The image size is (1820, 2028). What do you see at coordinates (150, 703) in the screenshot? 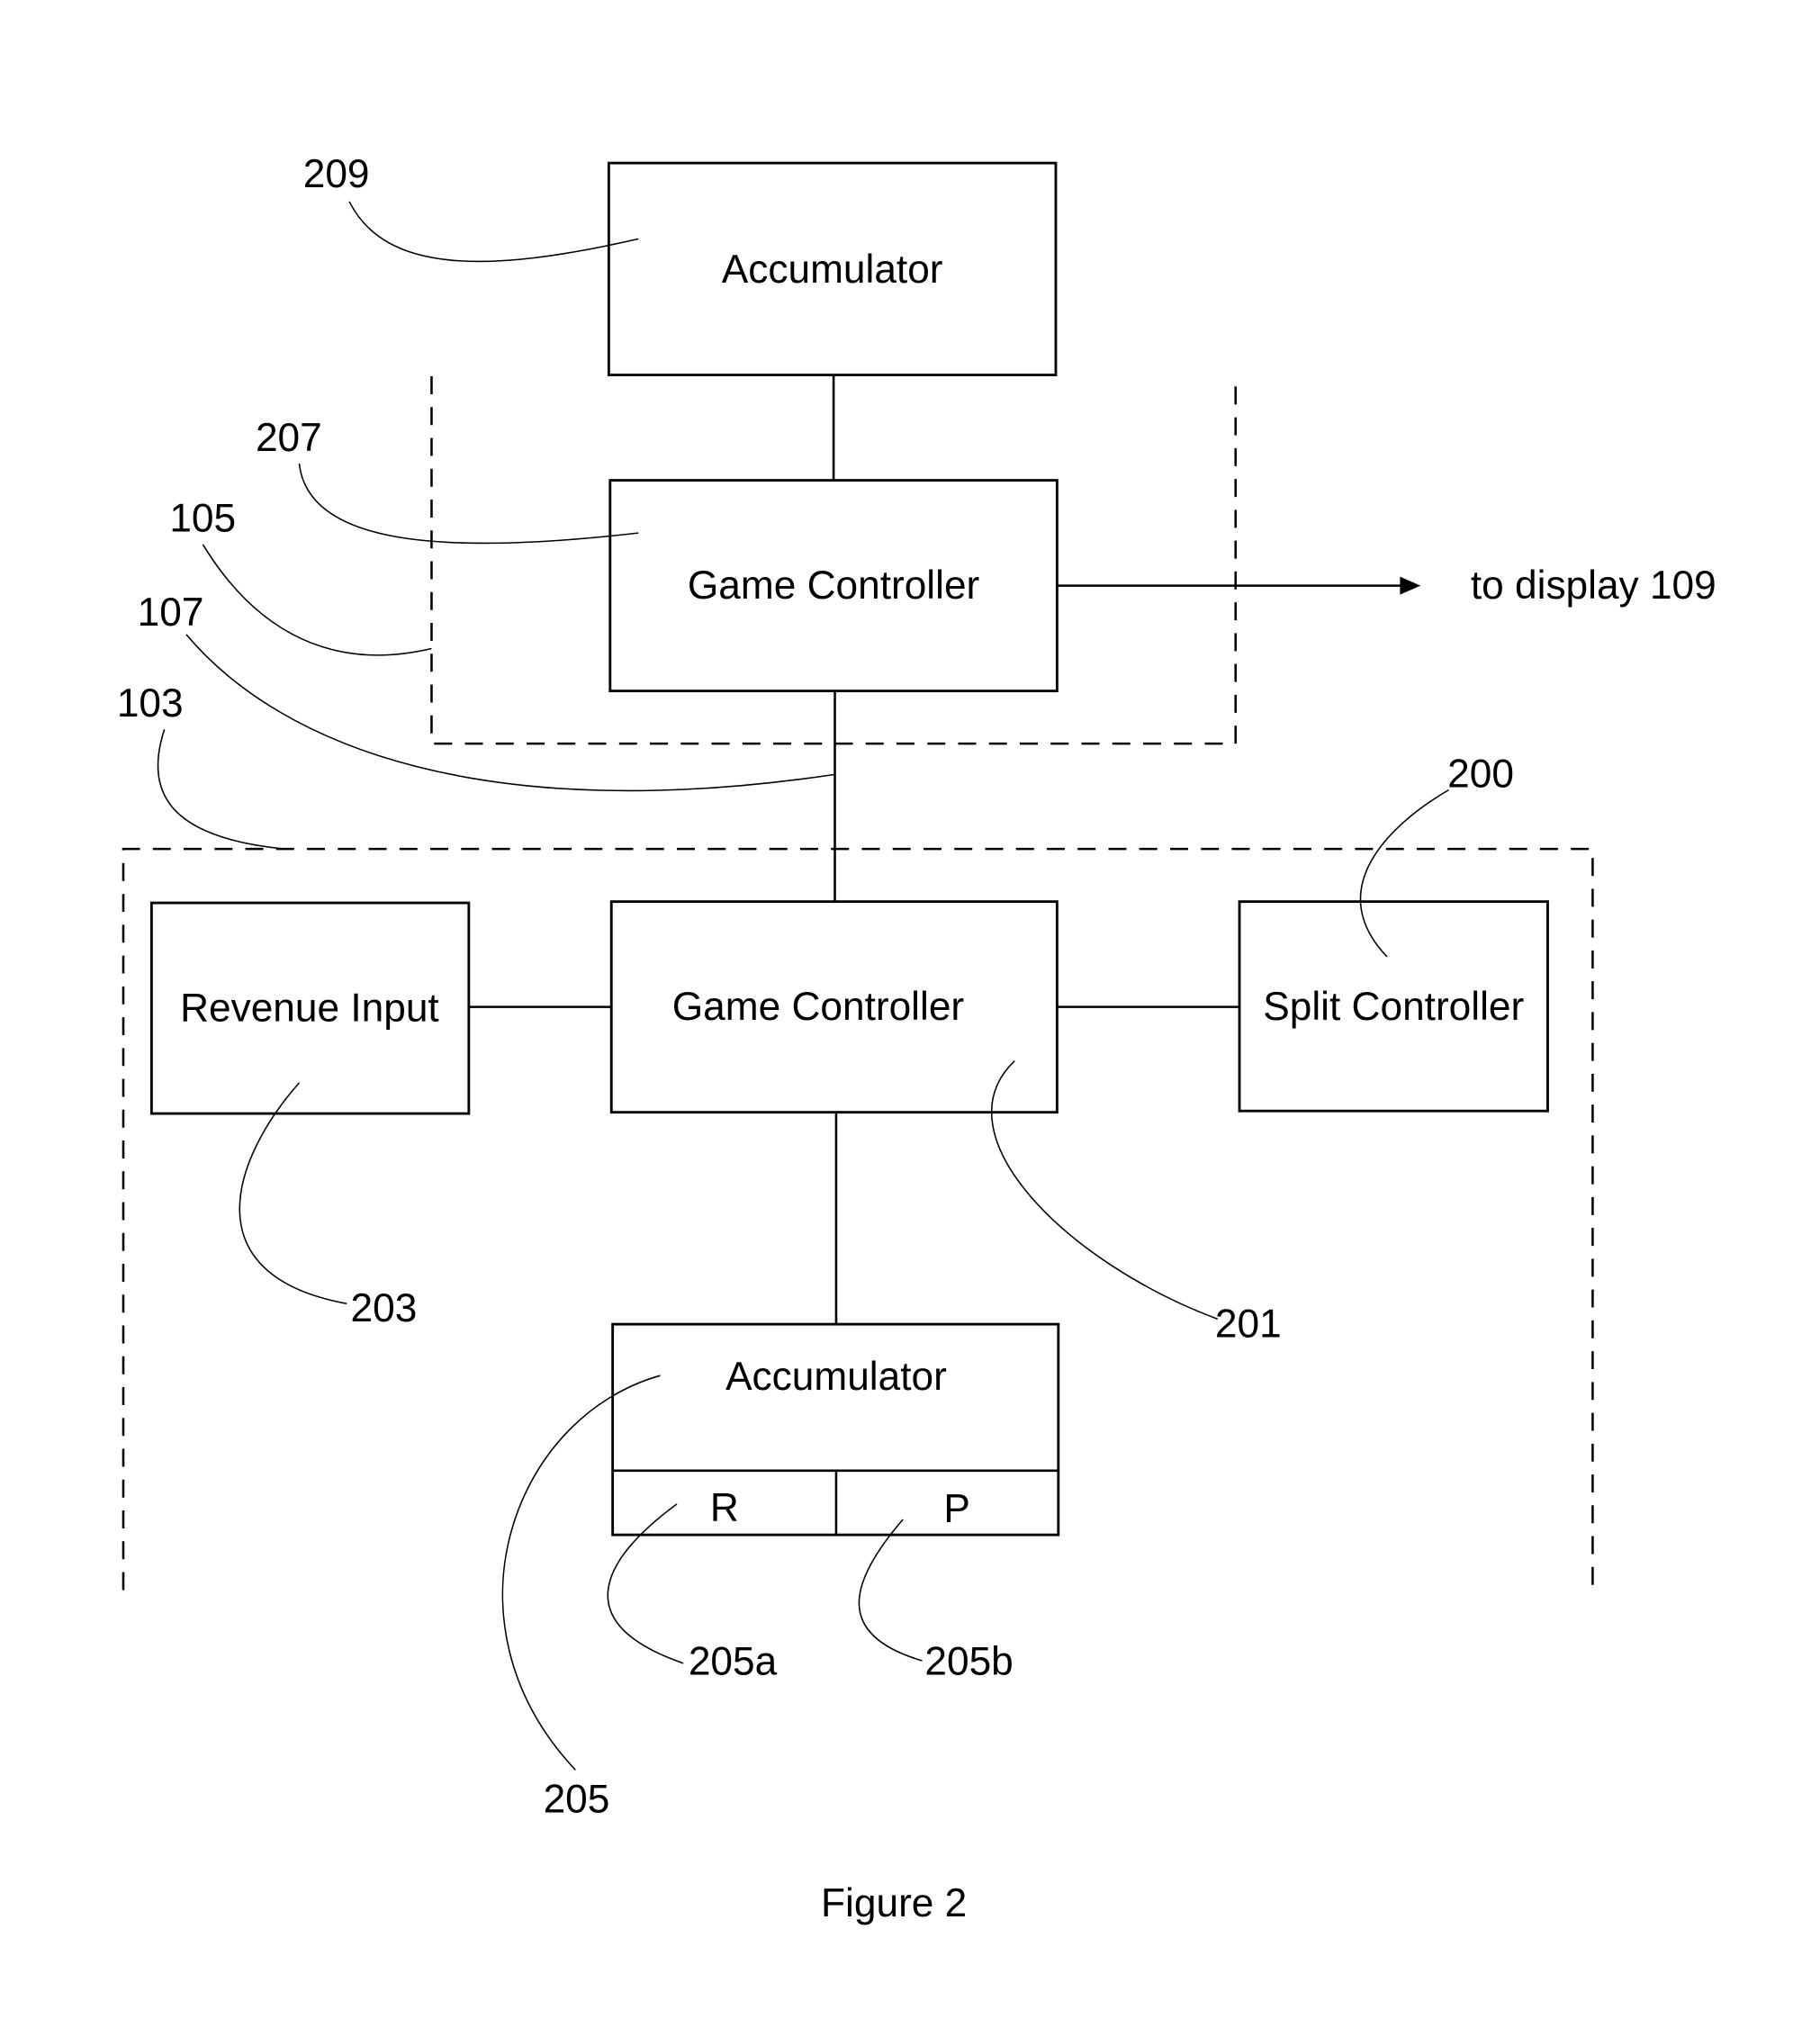
I see `ref-103: 103` at bounding box center [150, 703].